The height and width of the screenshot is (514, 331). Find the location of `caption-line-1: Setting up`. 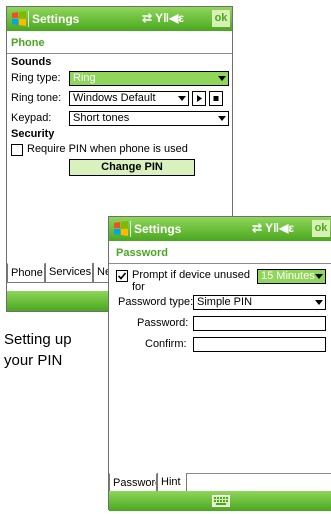

caption-line-1: Setting up is located at coordinates (38, 339).